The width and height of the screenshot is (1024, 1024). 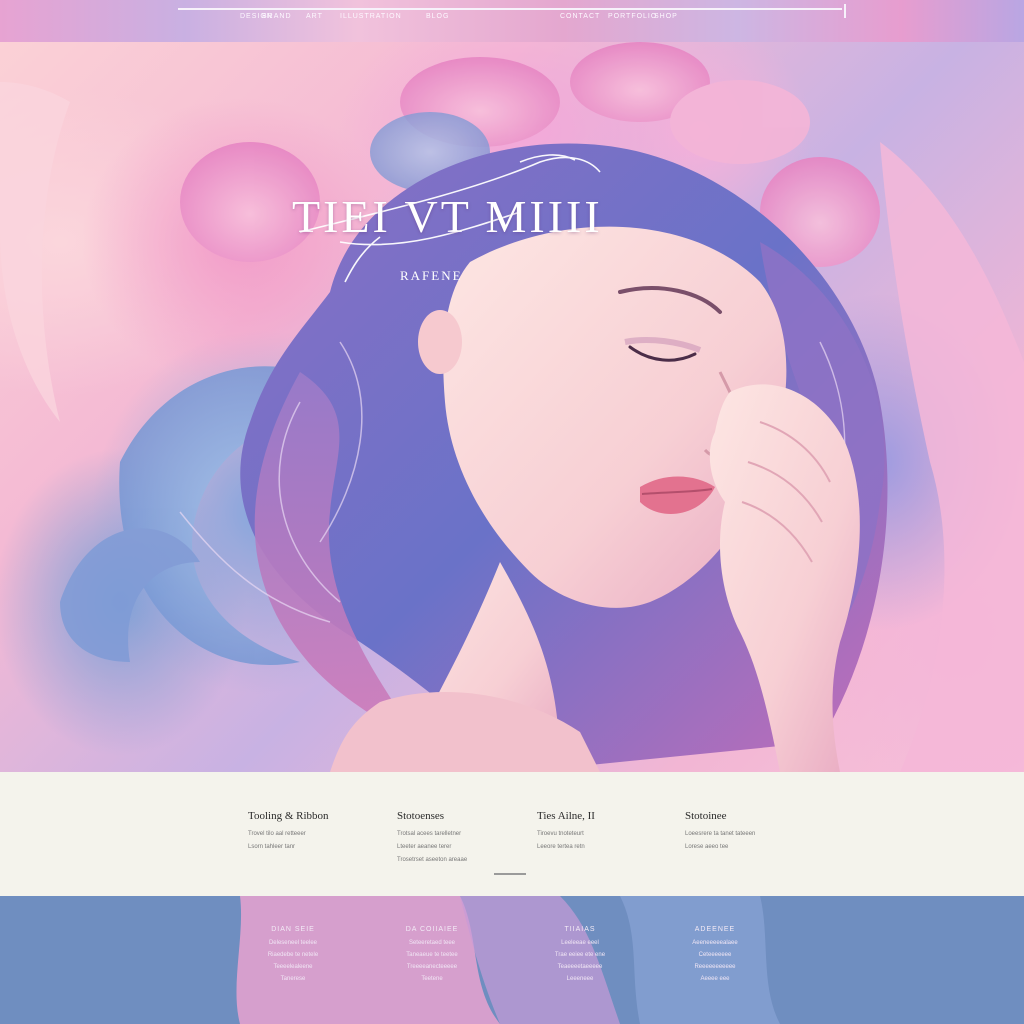 I want to click on footer-link: Tanerese, so click(x=293, y=979).